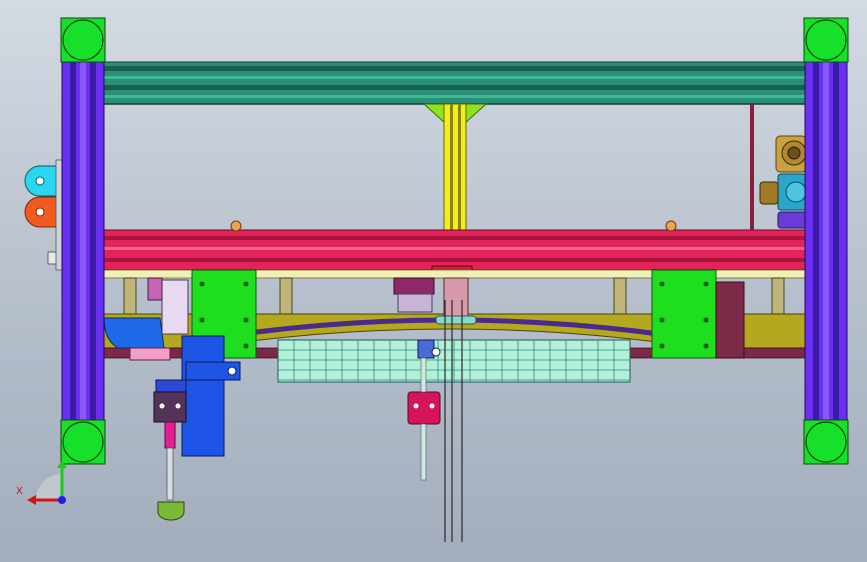 The height and width of the screenshot is (562, 867). Describe the element at coordinates (454, 361) in the screenshot. I see `mesh-panel` at that location.